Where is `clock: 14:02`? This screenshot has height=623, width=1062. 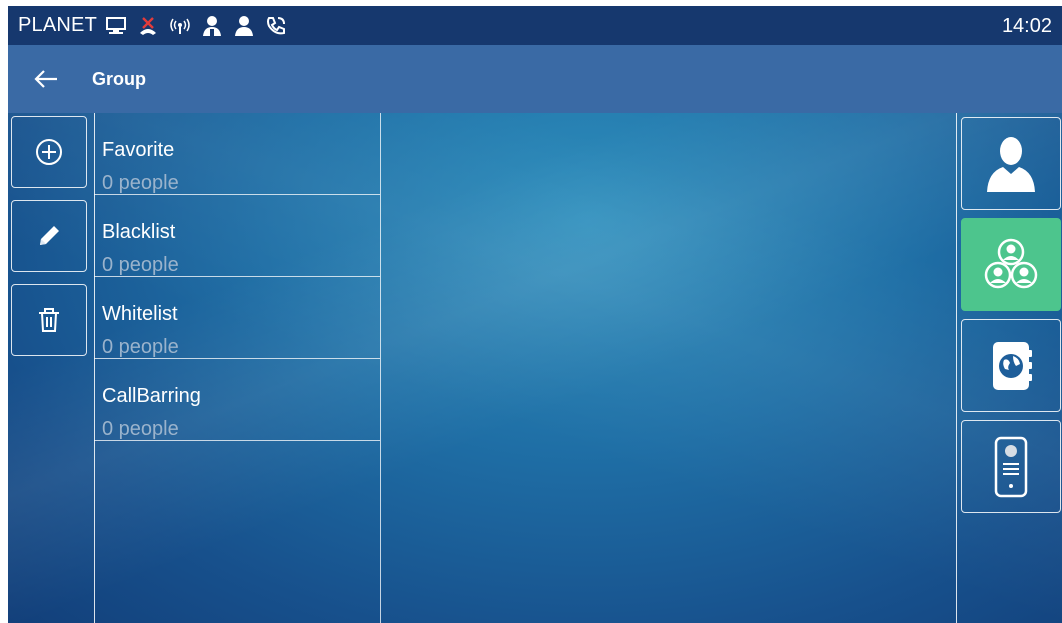 clock: 14:02 is located at coordinates (1026, 26).